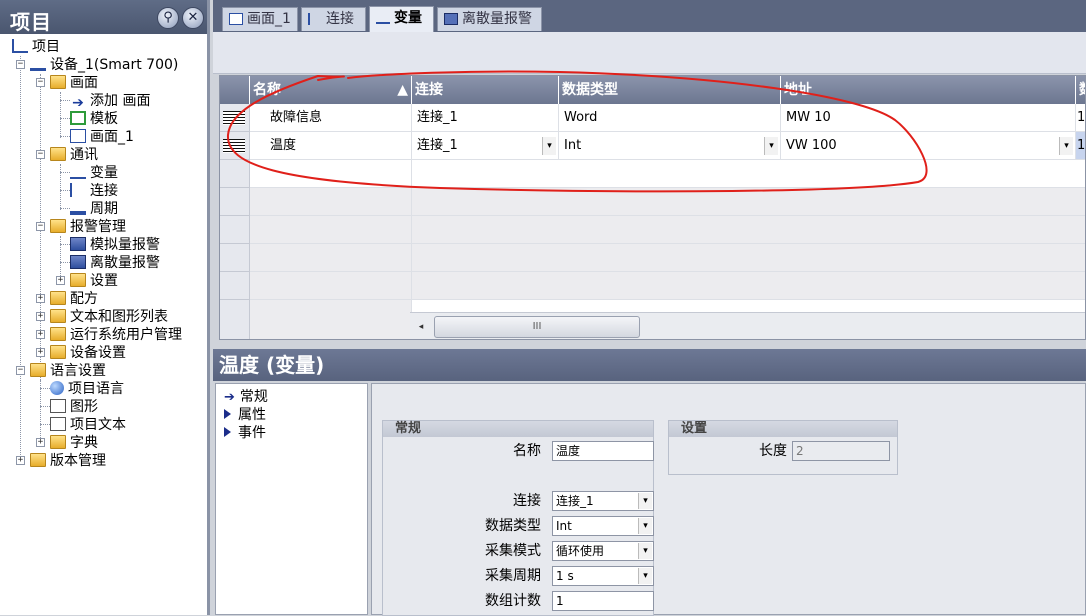 The height and width of the screenshot is (616, 1086). What do you see at coordinates (40, 154) in the screenshot?
I see `expand-toggle-comm: −` at bounding box center [40, 154].